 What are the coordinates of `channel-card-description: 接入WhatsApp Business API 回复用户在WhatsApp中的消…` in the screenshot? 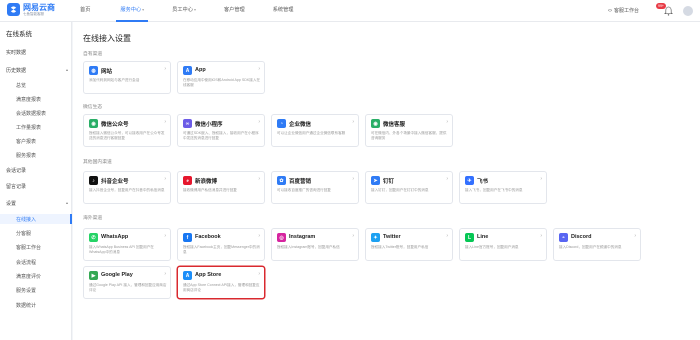 It's located at (121, 249).